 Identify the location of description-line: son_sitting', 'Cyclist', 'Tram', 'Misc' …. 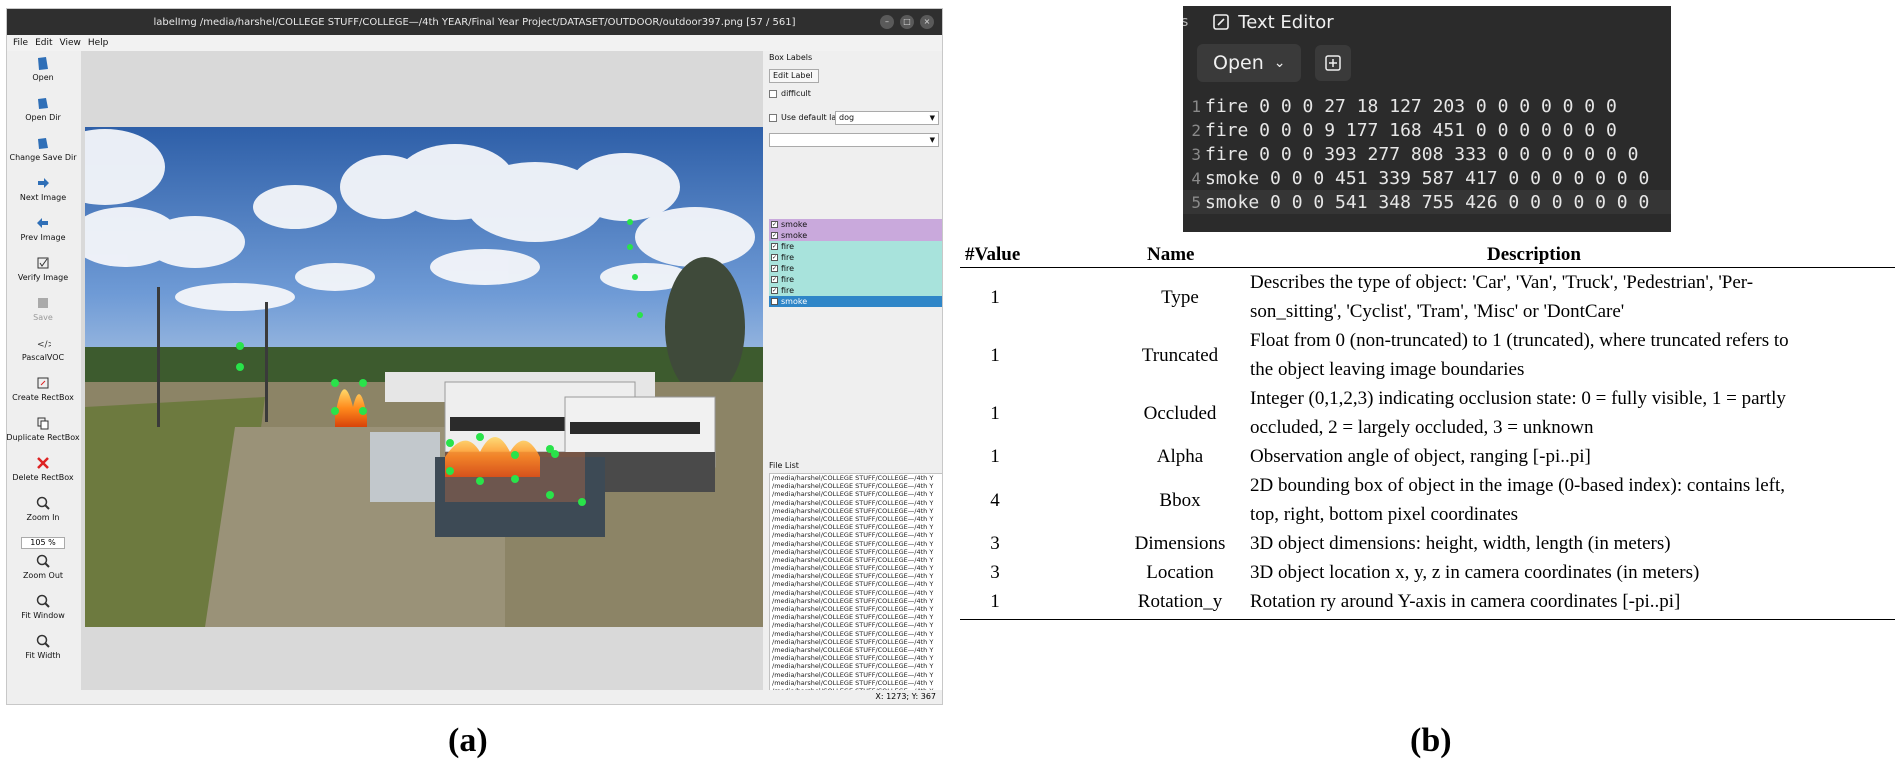
(1437, 311).